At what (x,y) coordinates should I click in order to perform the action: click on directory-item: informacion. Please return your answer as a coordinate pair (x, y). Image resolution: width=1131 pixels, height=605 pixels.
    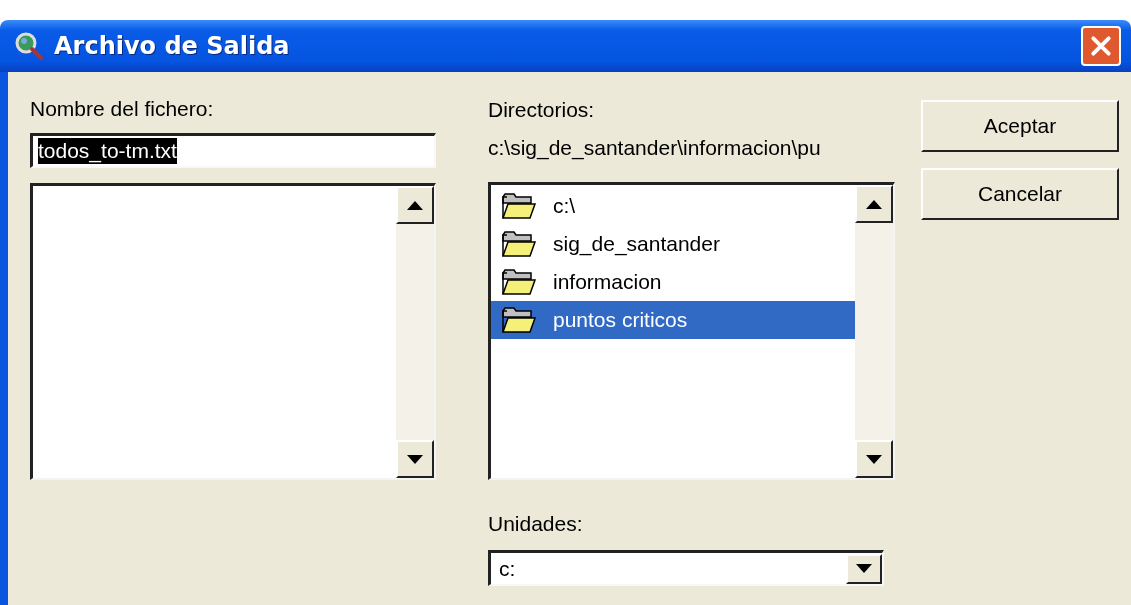
    Looking at the image, I should click on (673, 282).